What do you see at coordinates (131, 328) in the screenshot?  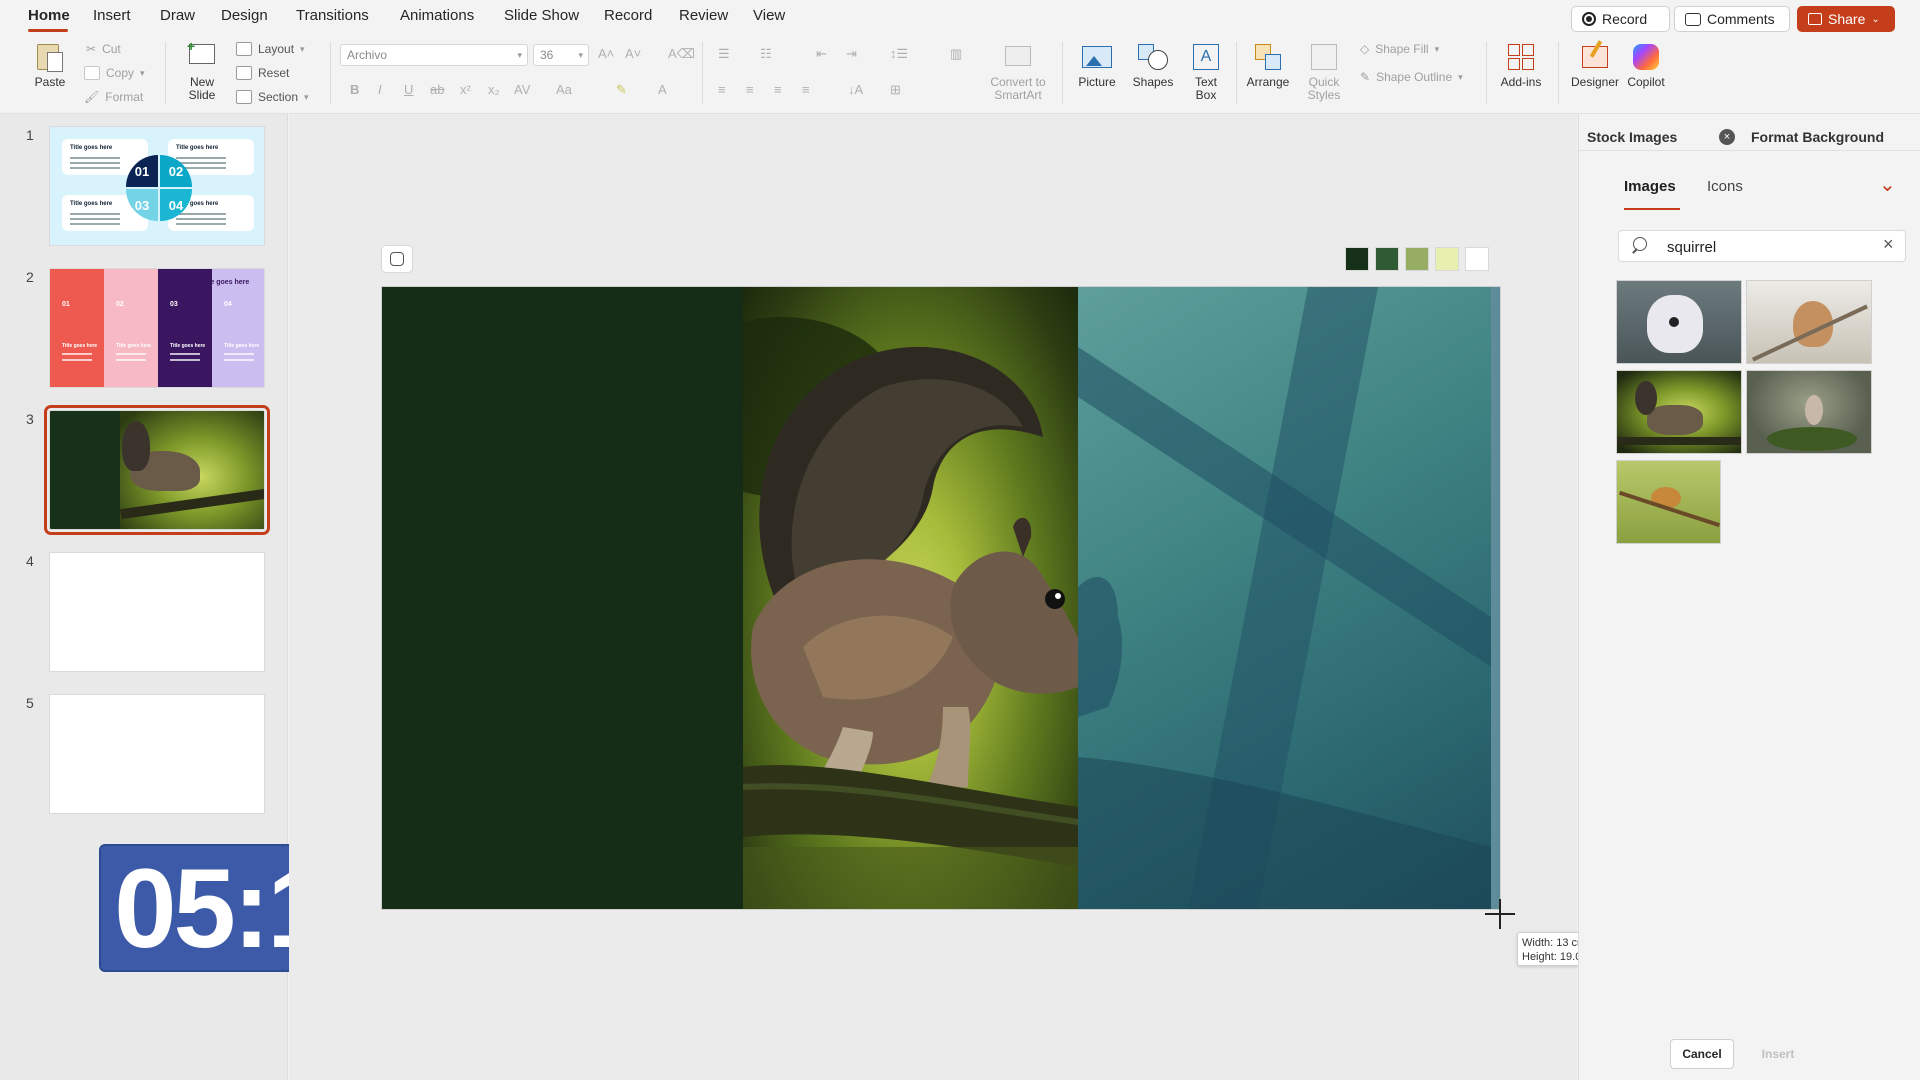 I see `thumb-column: 02 Title goes here` at bounding box center [131, 328].